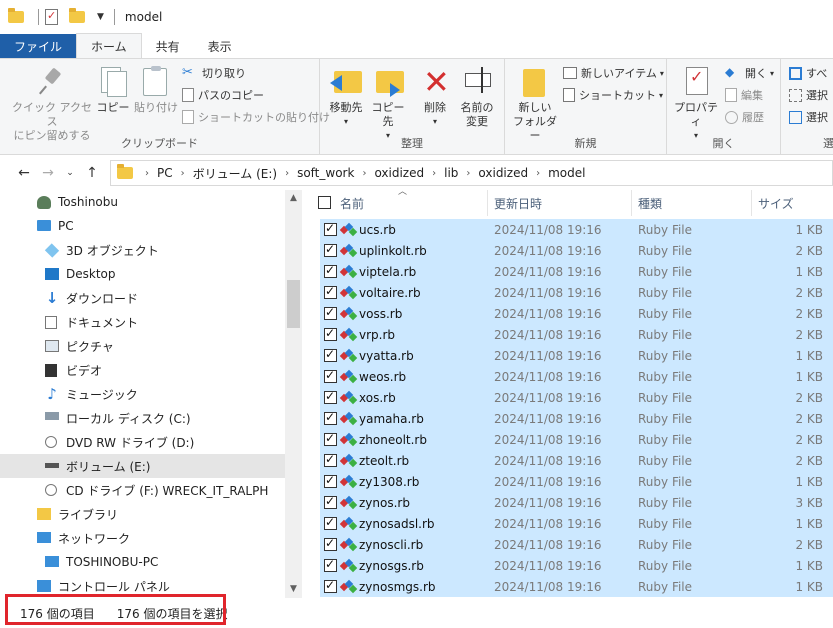 This screenshot has width=833, height=628. What do you see at coordinates (293, 589) in the screenshot?
I see `scroll-down-icon: ▼` at bounding box center [293, 589].